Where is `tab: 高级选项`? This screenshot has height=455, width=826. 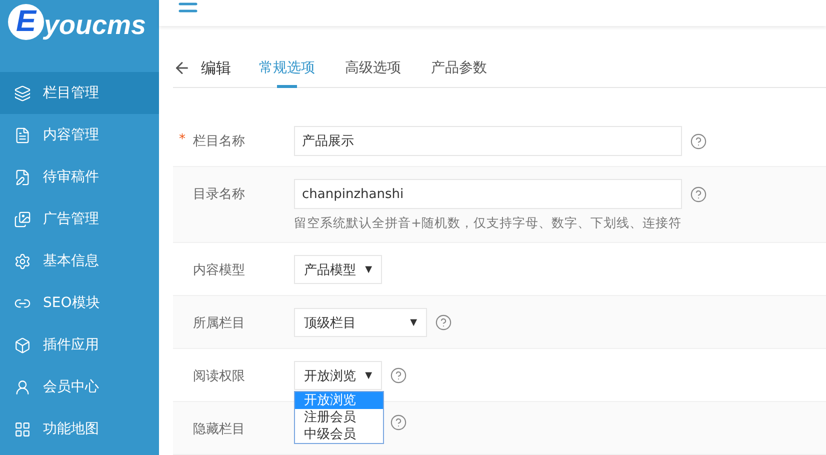
tab: 高级选项 is located at coordinates (373, 68).